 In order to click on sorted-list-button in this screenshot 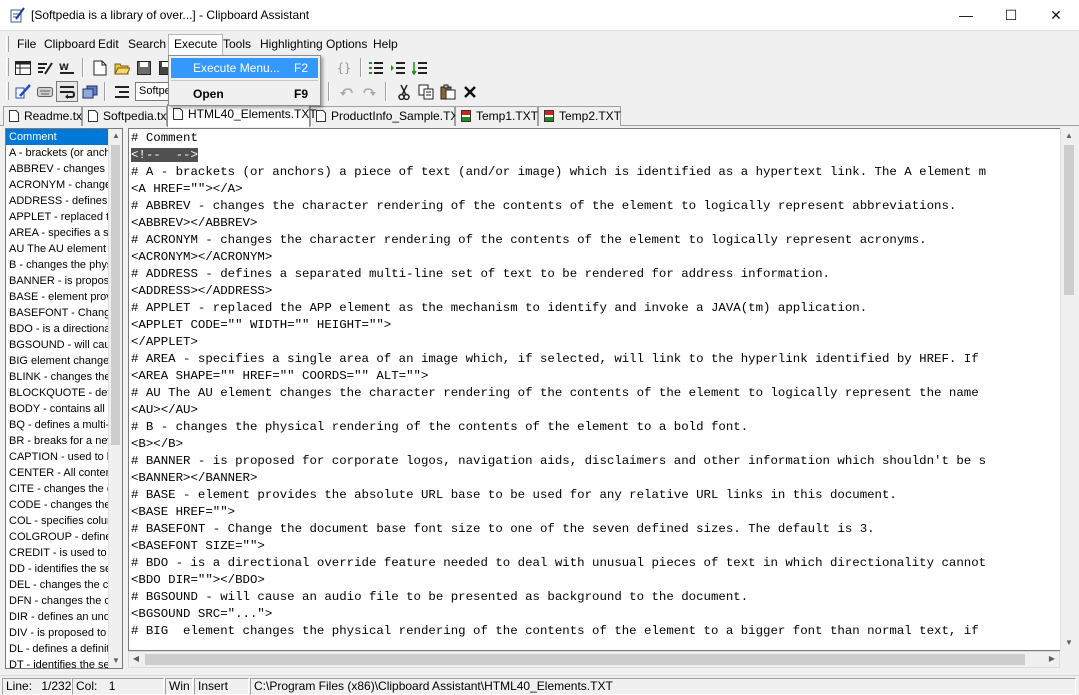, I will do `click(420, 67)`.